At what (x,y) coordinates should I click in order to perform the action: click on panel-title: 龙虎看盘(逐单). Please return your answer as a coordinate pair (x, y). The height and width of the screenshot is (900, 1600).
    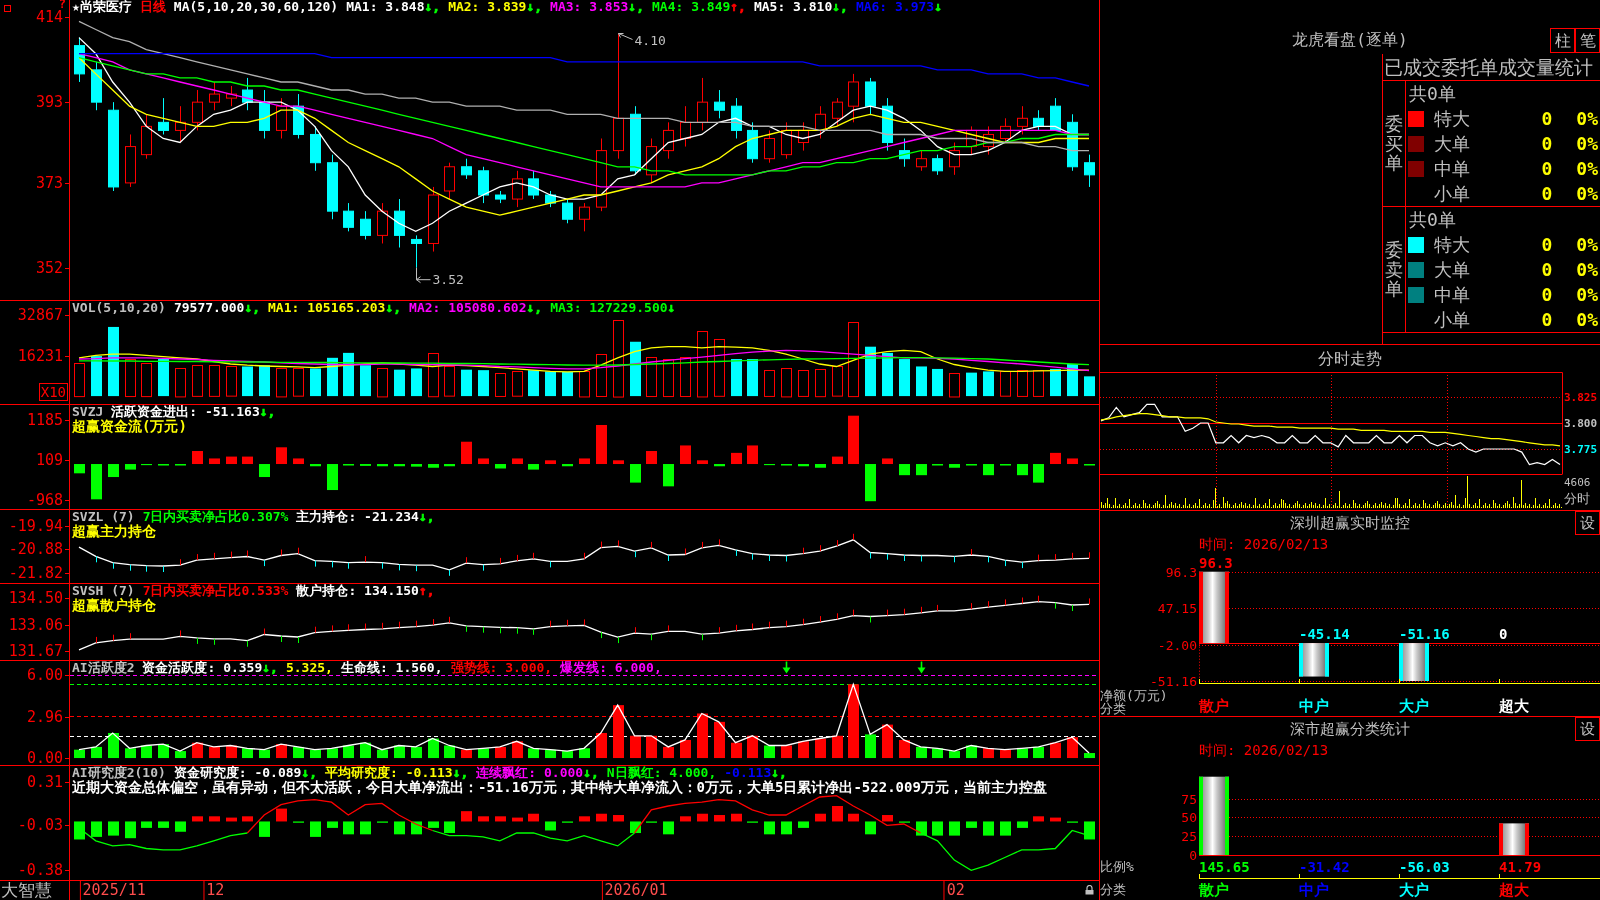
    Looking at the image, I should click on (1350, 41).